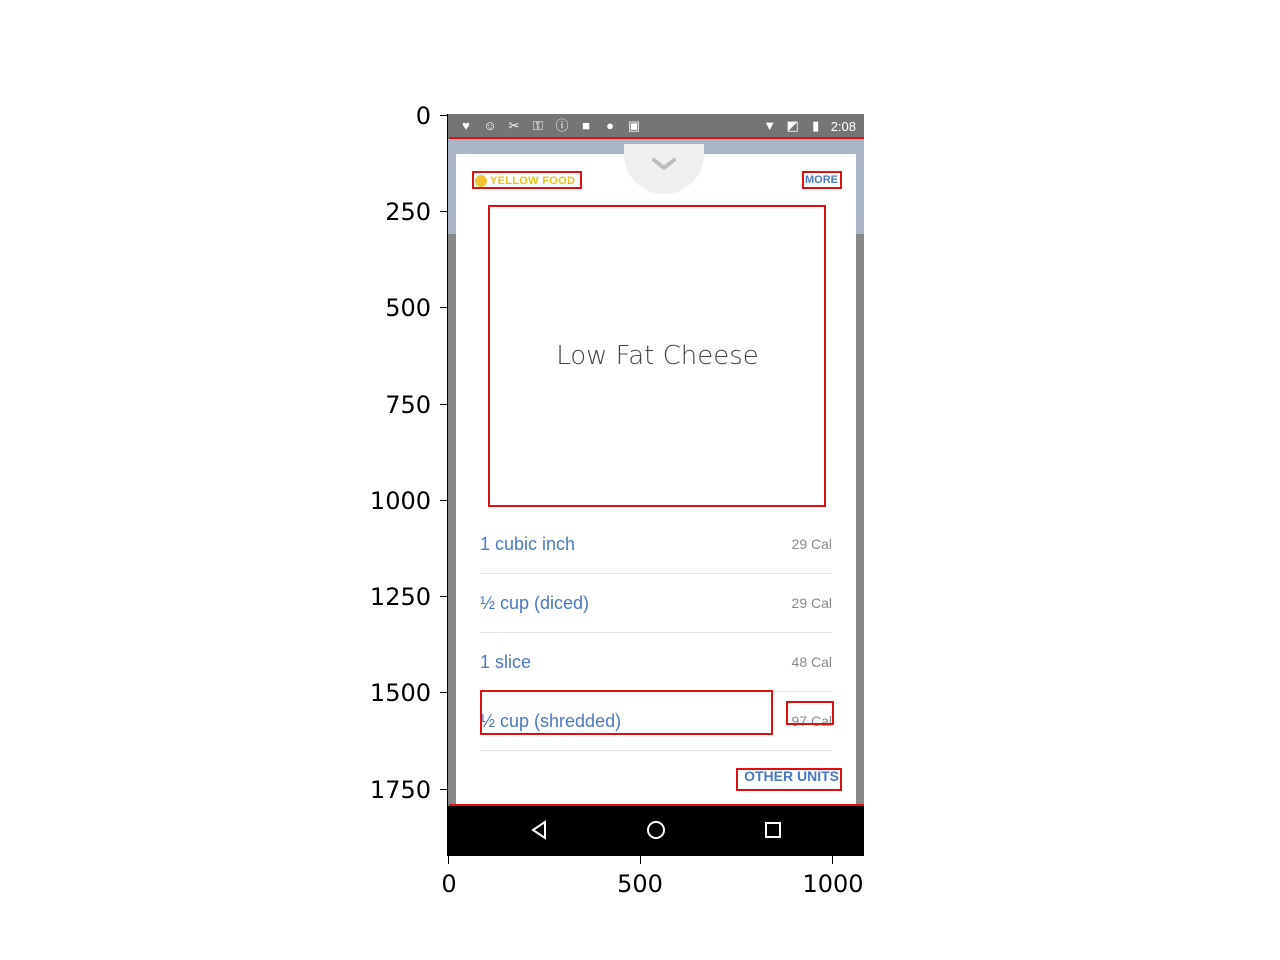 The image size is (1280, 960). What do you see at coordinates (408, 212) in the screenshot?
I see `y-tick-label: 250` at bounding box center [408, 212].